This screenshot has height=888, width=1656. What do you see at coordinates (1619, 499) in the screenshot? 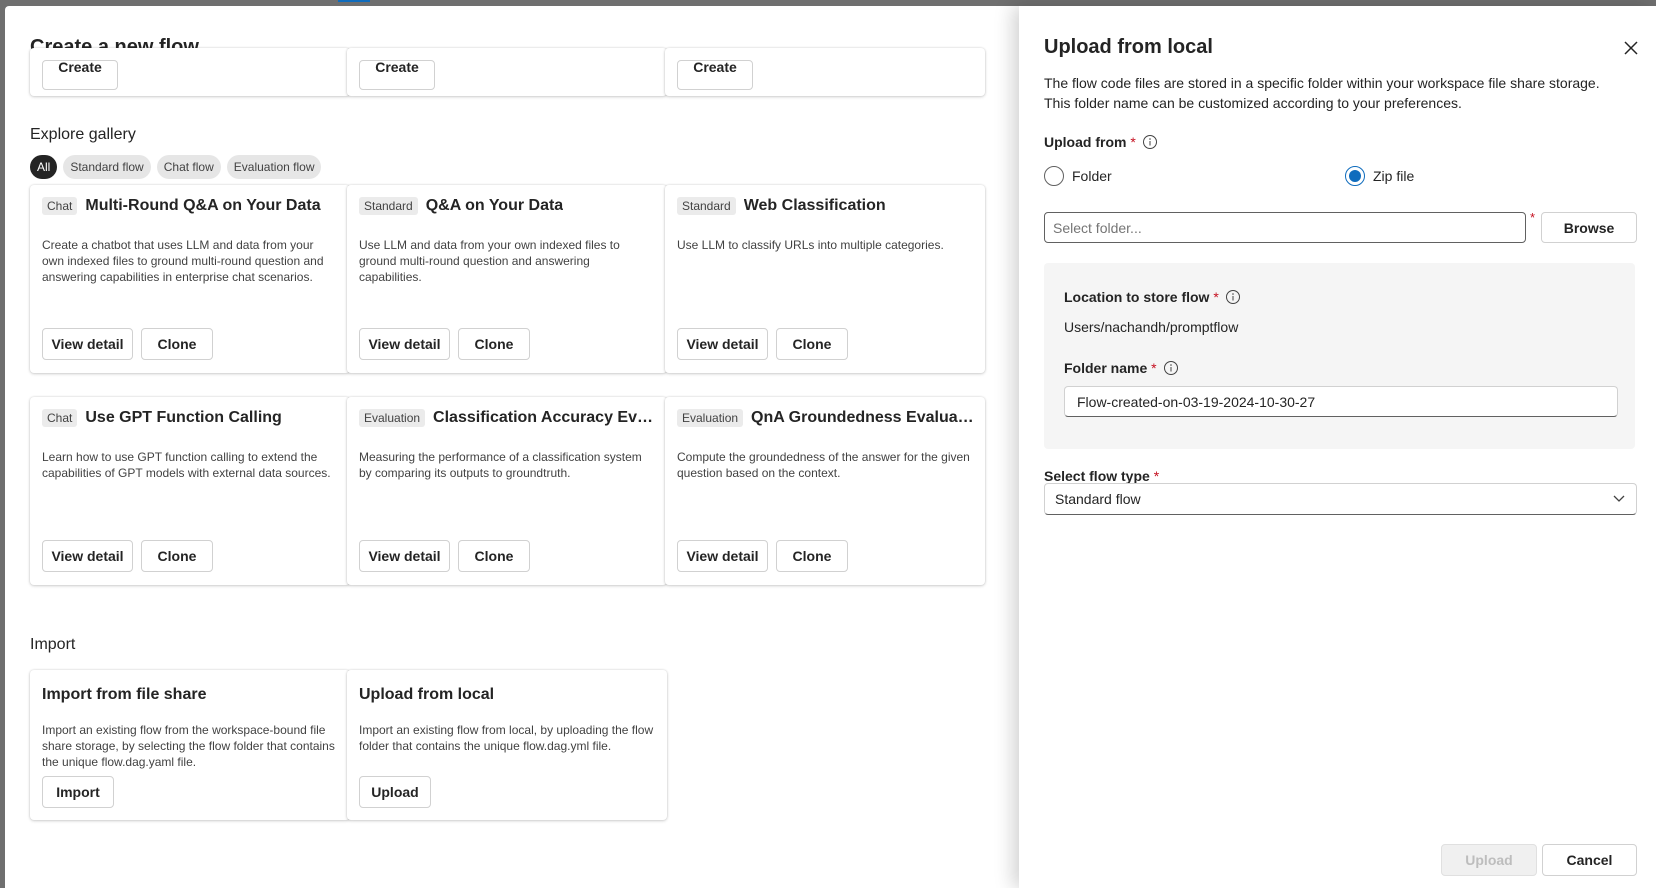
I see `chevron-down-icon` at bounding box center [1619, 499].